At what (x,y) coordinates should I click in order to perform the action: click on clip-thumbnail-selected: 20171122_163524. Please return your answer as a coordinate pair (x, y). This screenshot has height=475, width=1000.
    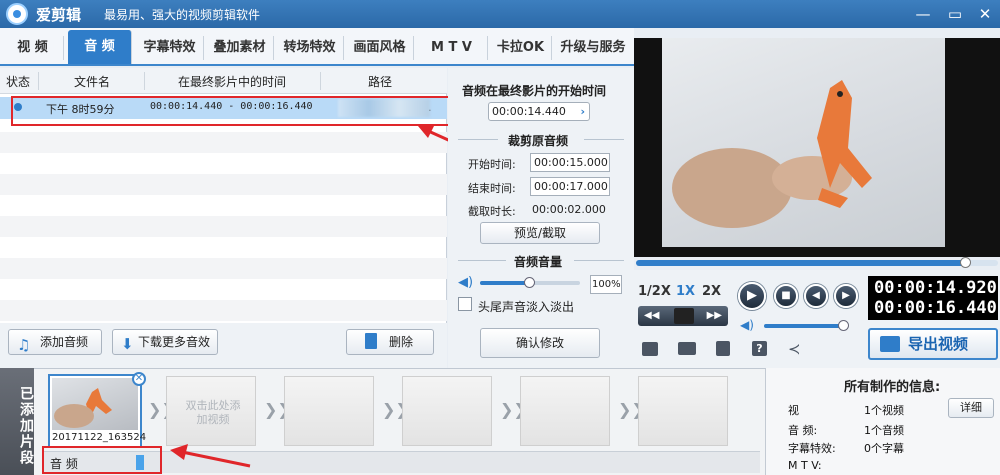
    Looking at the image, I should click on (97, 411).